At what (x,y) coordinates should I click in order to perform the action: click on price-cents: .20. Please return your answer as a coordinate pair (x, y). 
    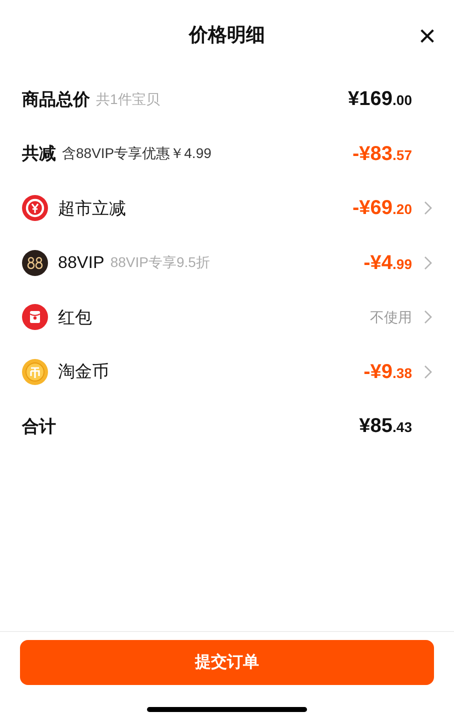
    Looking at the image, I should click on (402, 210).